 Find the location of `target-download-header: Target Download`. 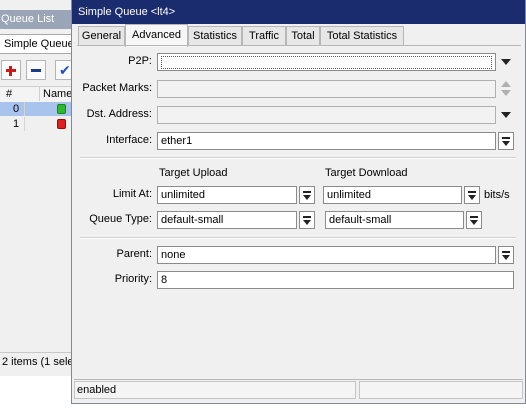

target-download-header: Target Download is located at coordinates (366, 173).